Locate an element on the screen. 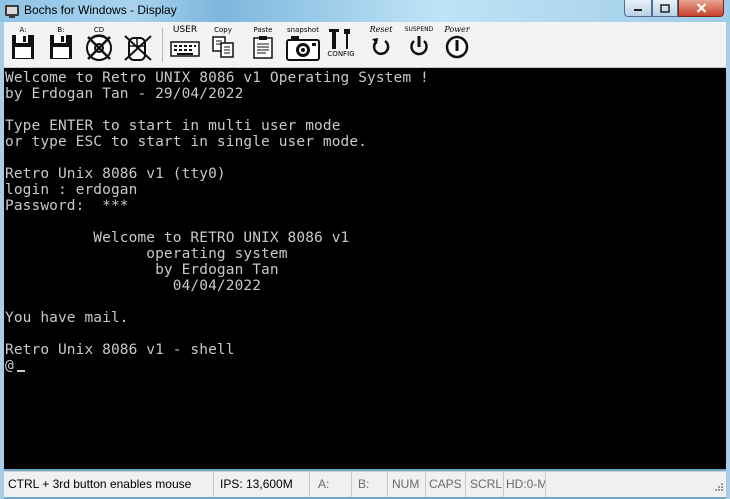 The image size is (730, 499). copy-button: Copy is located at coordinates (223, 45).